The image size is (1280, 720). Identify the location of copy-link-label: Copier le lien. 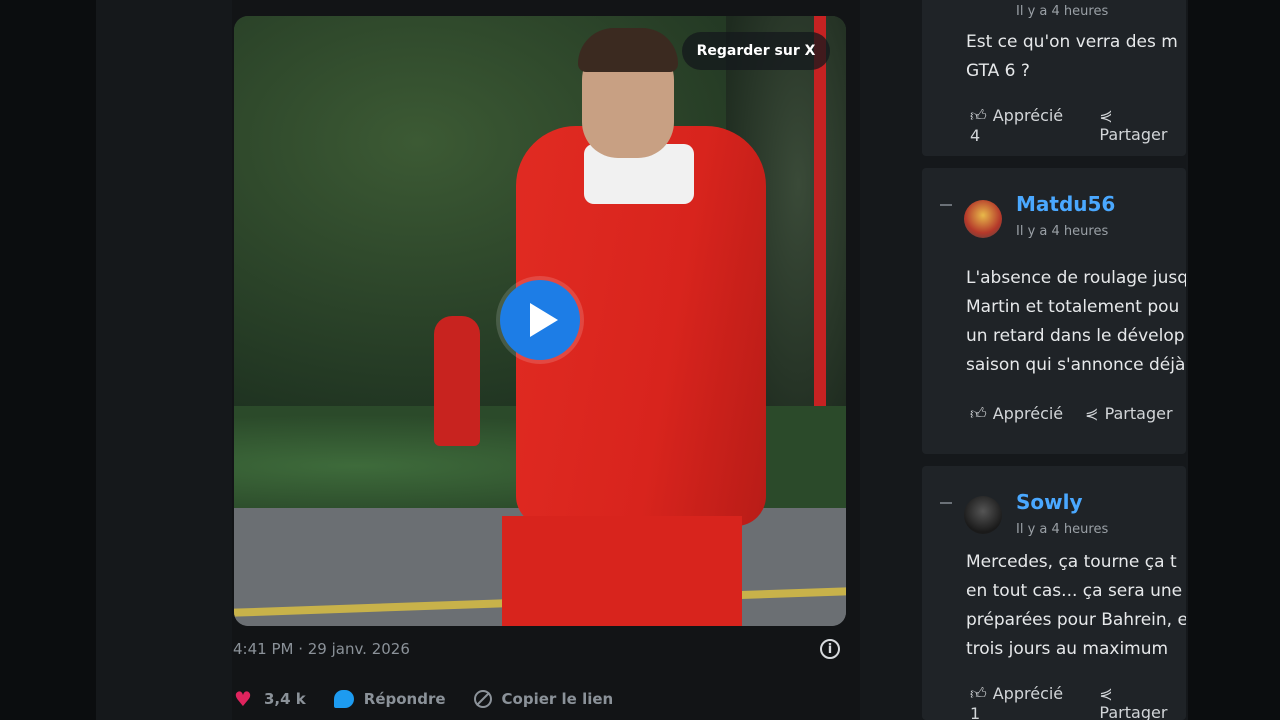
(557, 699).